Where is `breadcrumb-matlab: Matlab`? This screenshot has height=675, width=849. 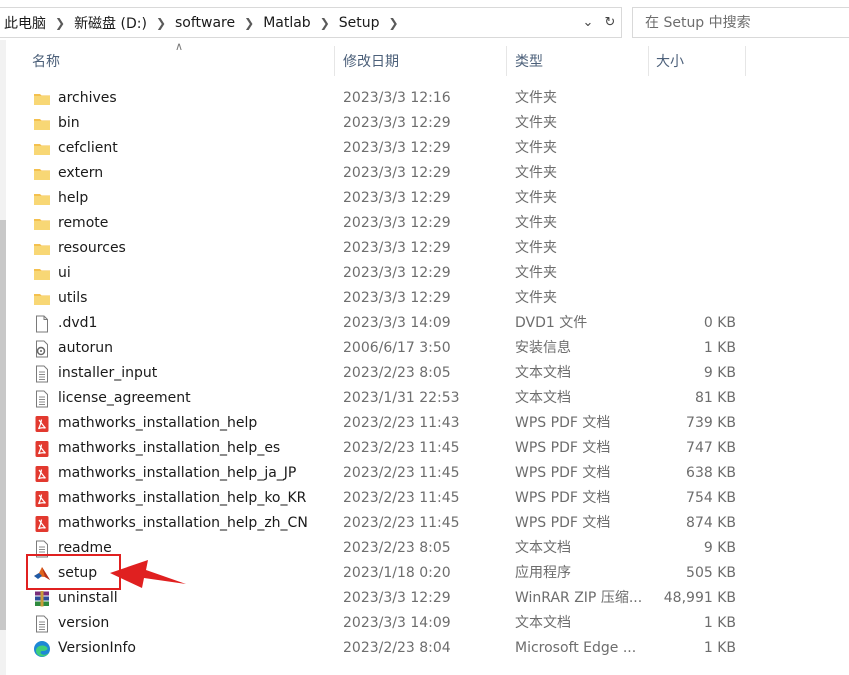 breadcrumb-matlab: Matlab is located at coordinates (287, 23).